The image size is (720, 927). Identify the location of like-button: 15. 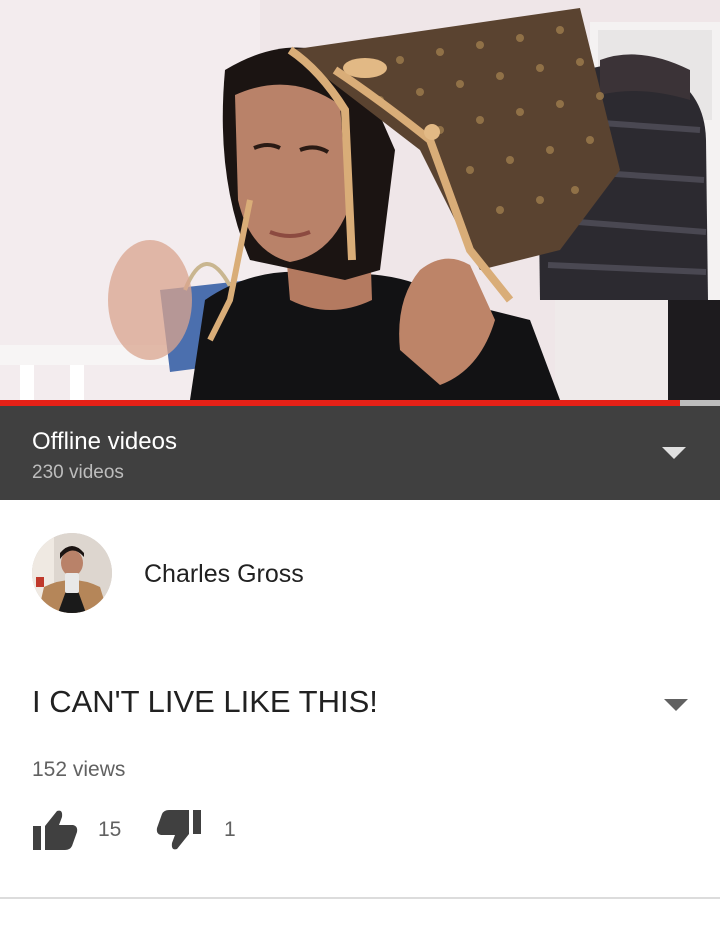
(75, 830).